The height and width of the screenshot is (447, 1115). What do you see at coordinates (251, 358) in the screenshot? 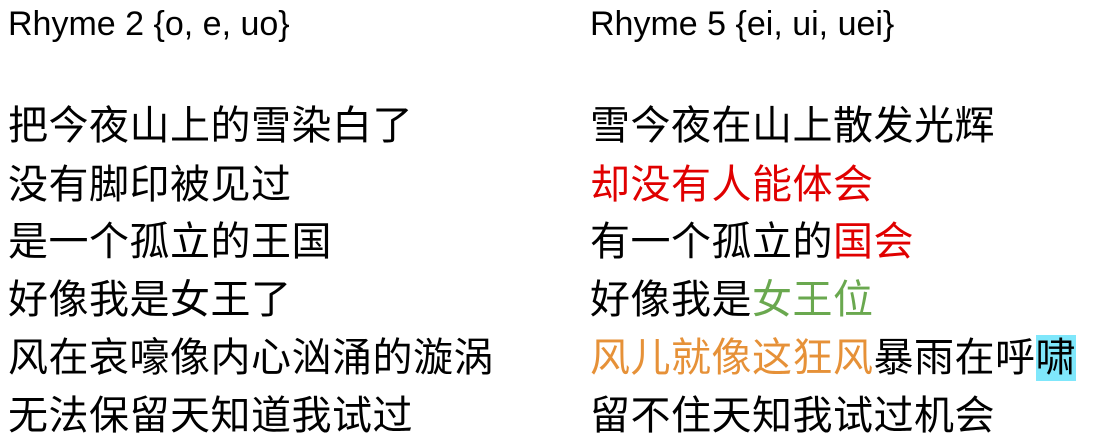
I see `left-line-5: 风在哀嚎像内心汹涌的漩涡` at bounding box center [251, 358].